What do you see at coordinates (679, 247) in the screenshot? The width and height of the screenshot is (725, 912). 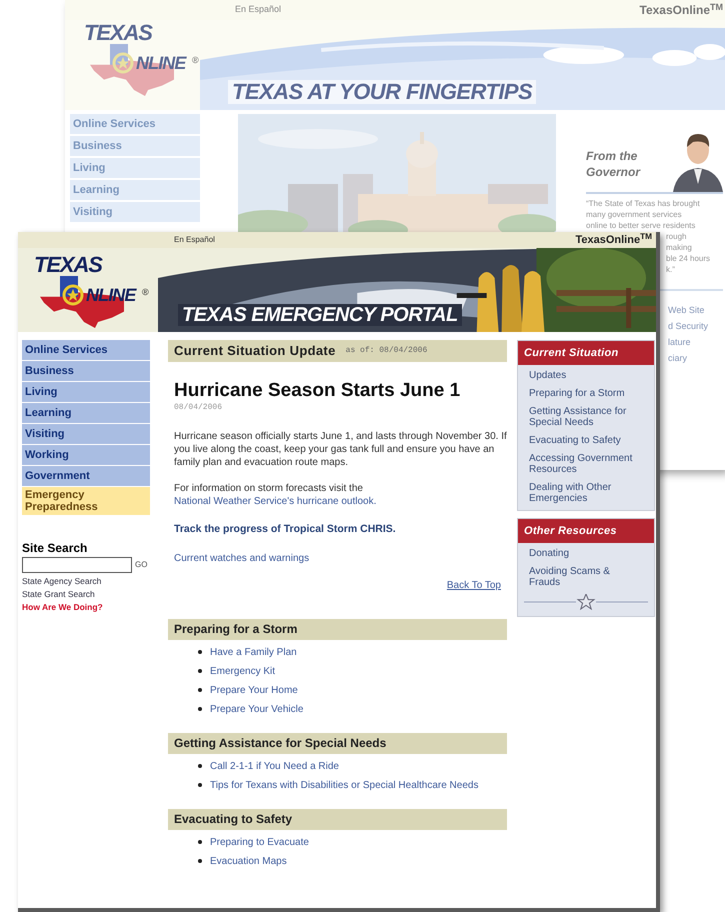 I see `quote-text: making` at bounding box center [679, 247].